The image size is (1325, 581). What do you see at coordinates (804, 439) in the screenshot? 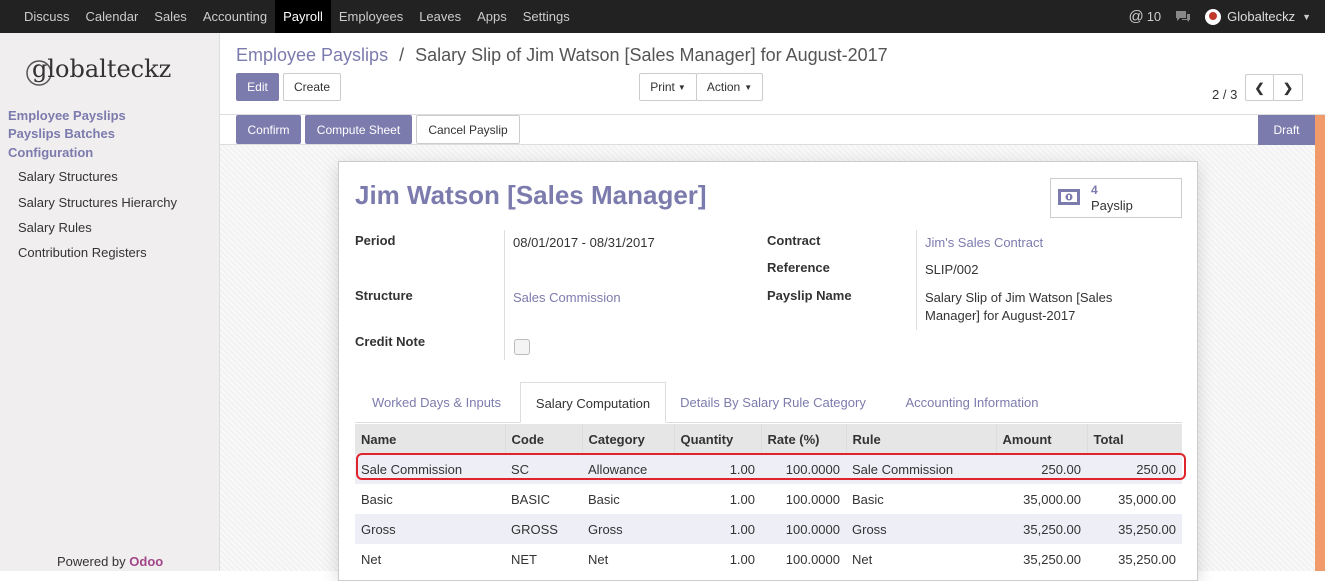
I see `col-rate: Rate (%)` at bounding box center [804, 439].